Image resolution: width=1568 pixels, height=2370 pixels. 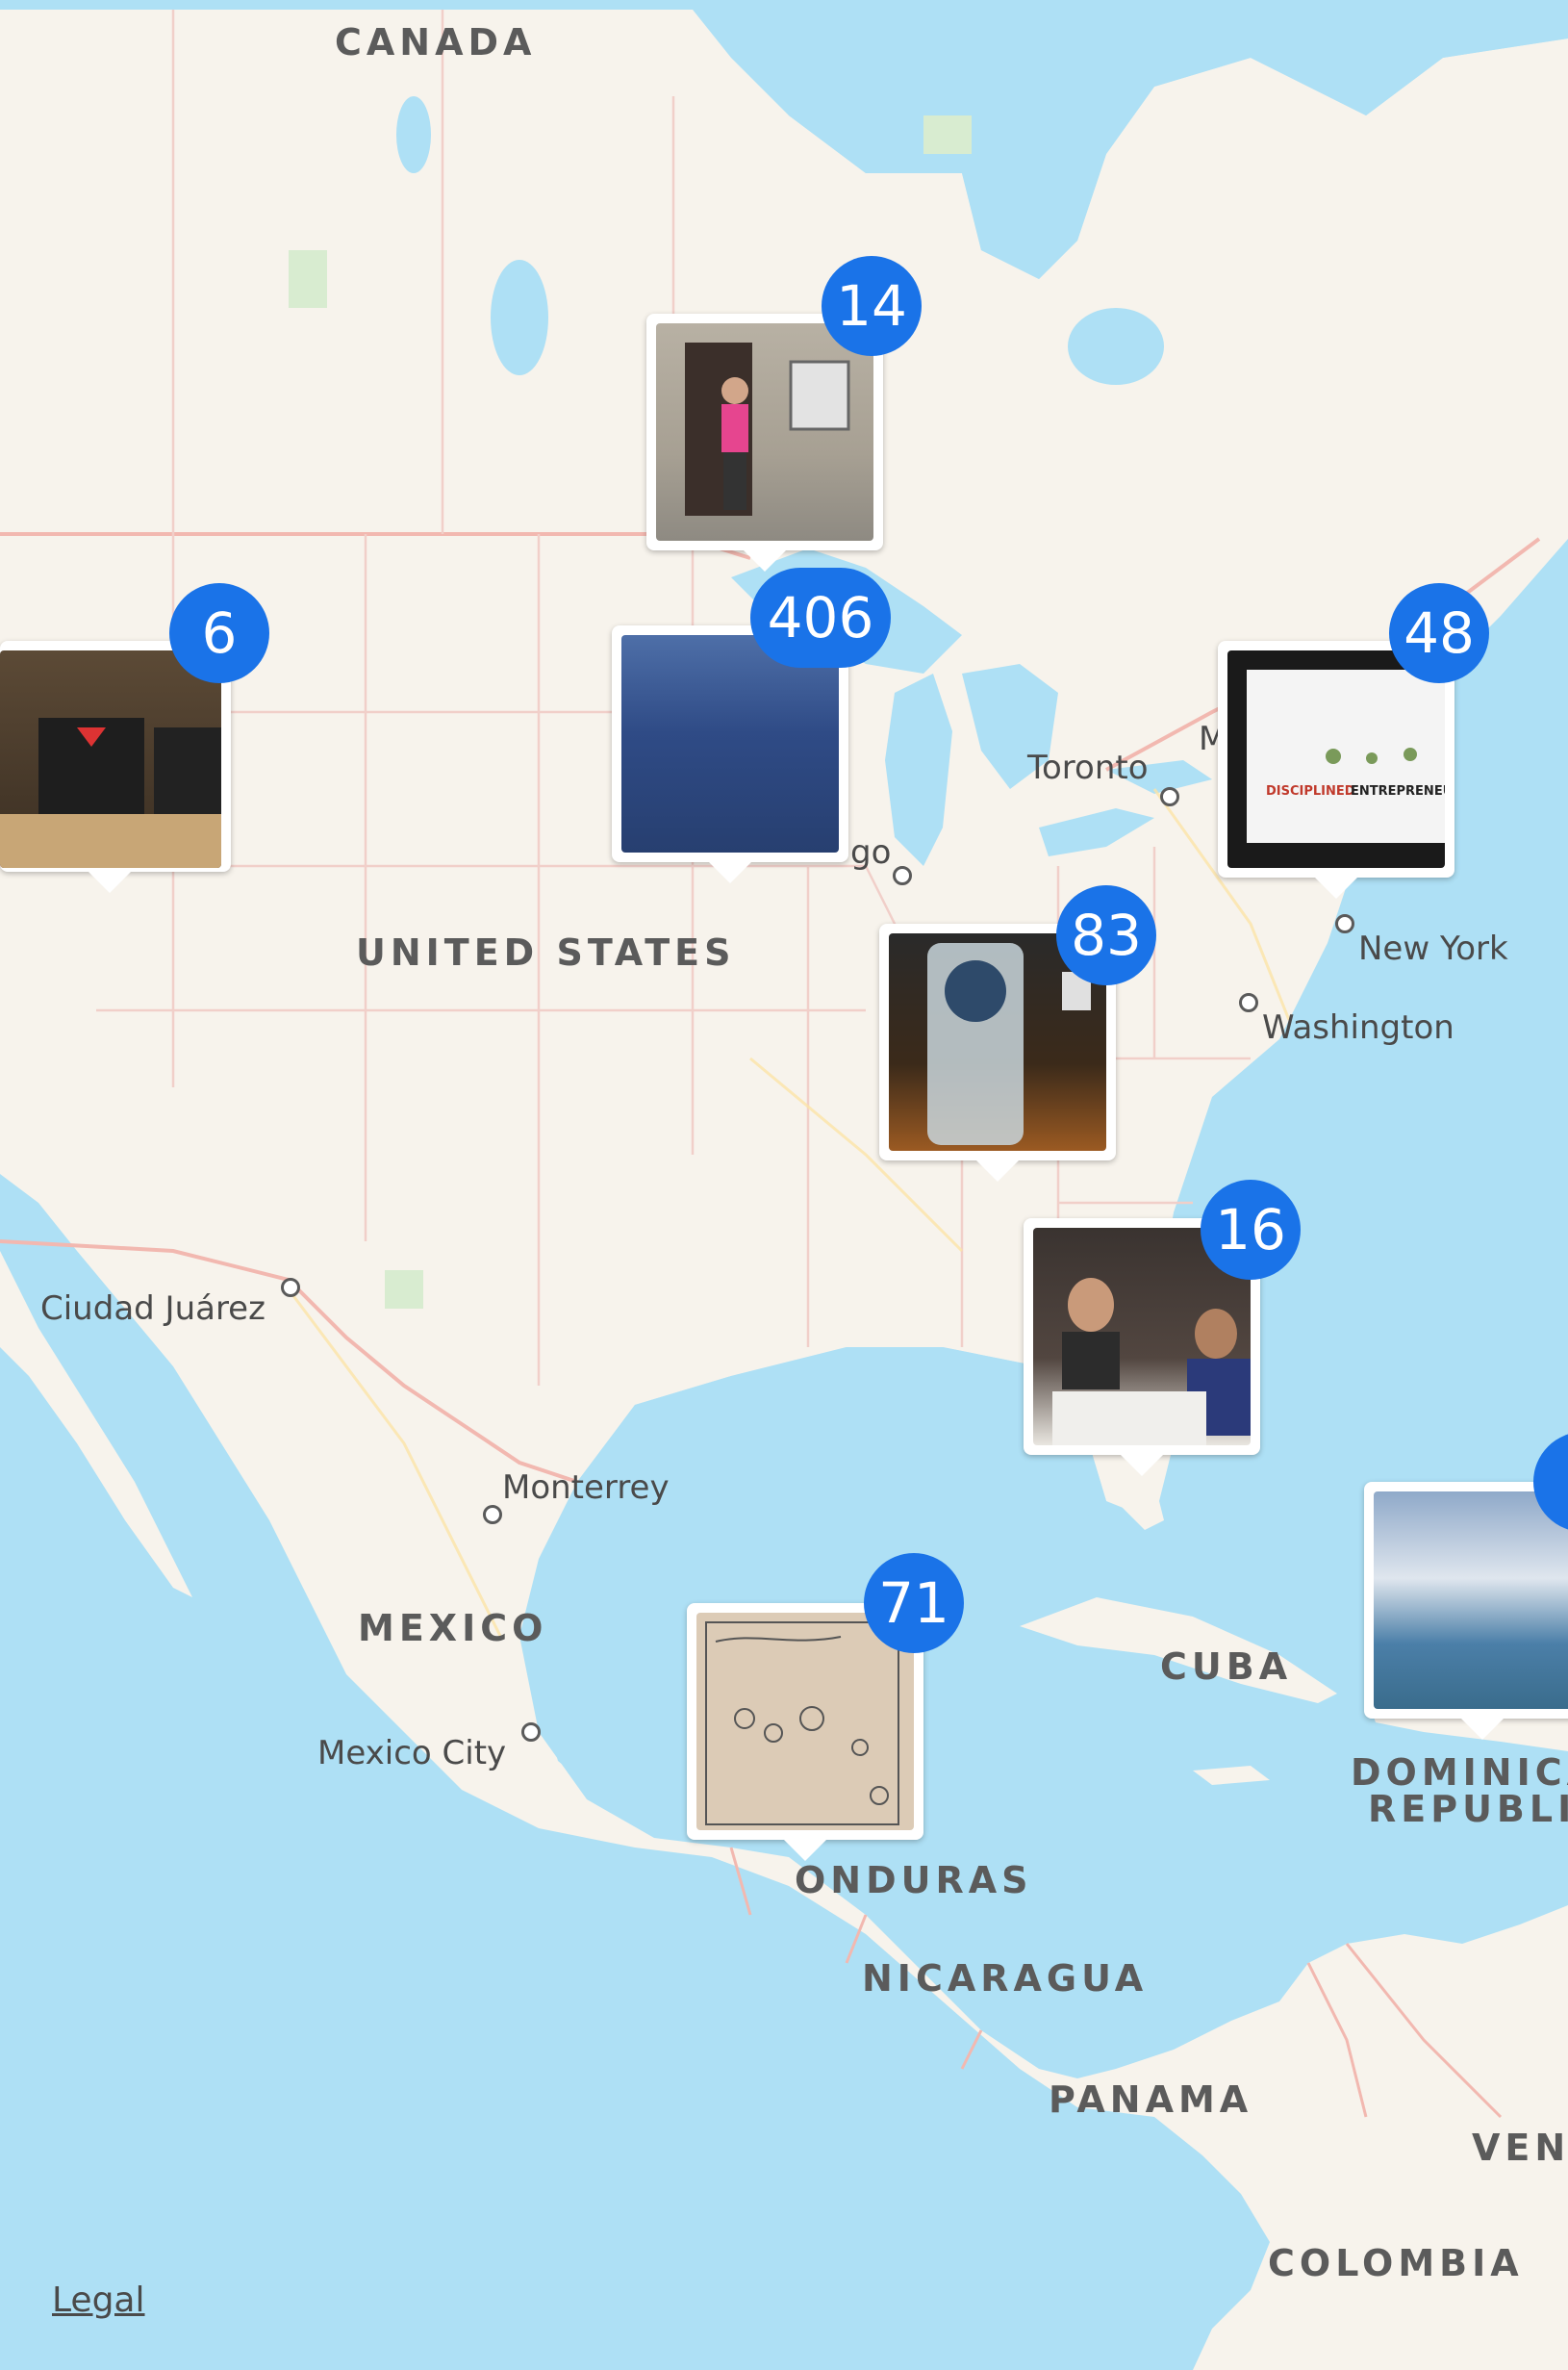 What do you see at coordinates (546, 952) in the screenshot?
I see `label-united-states: UNITED STATES` at bounding box center [546, 952].